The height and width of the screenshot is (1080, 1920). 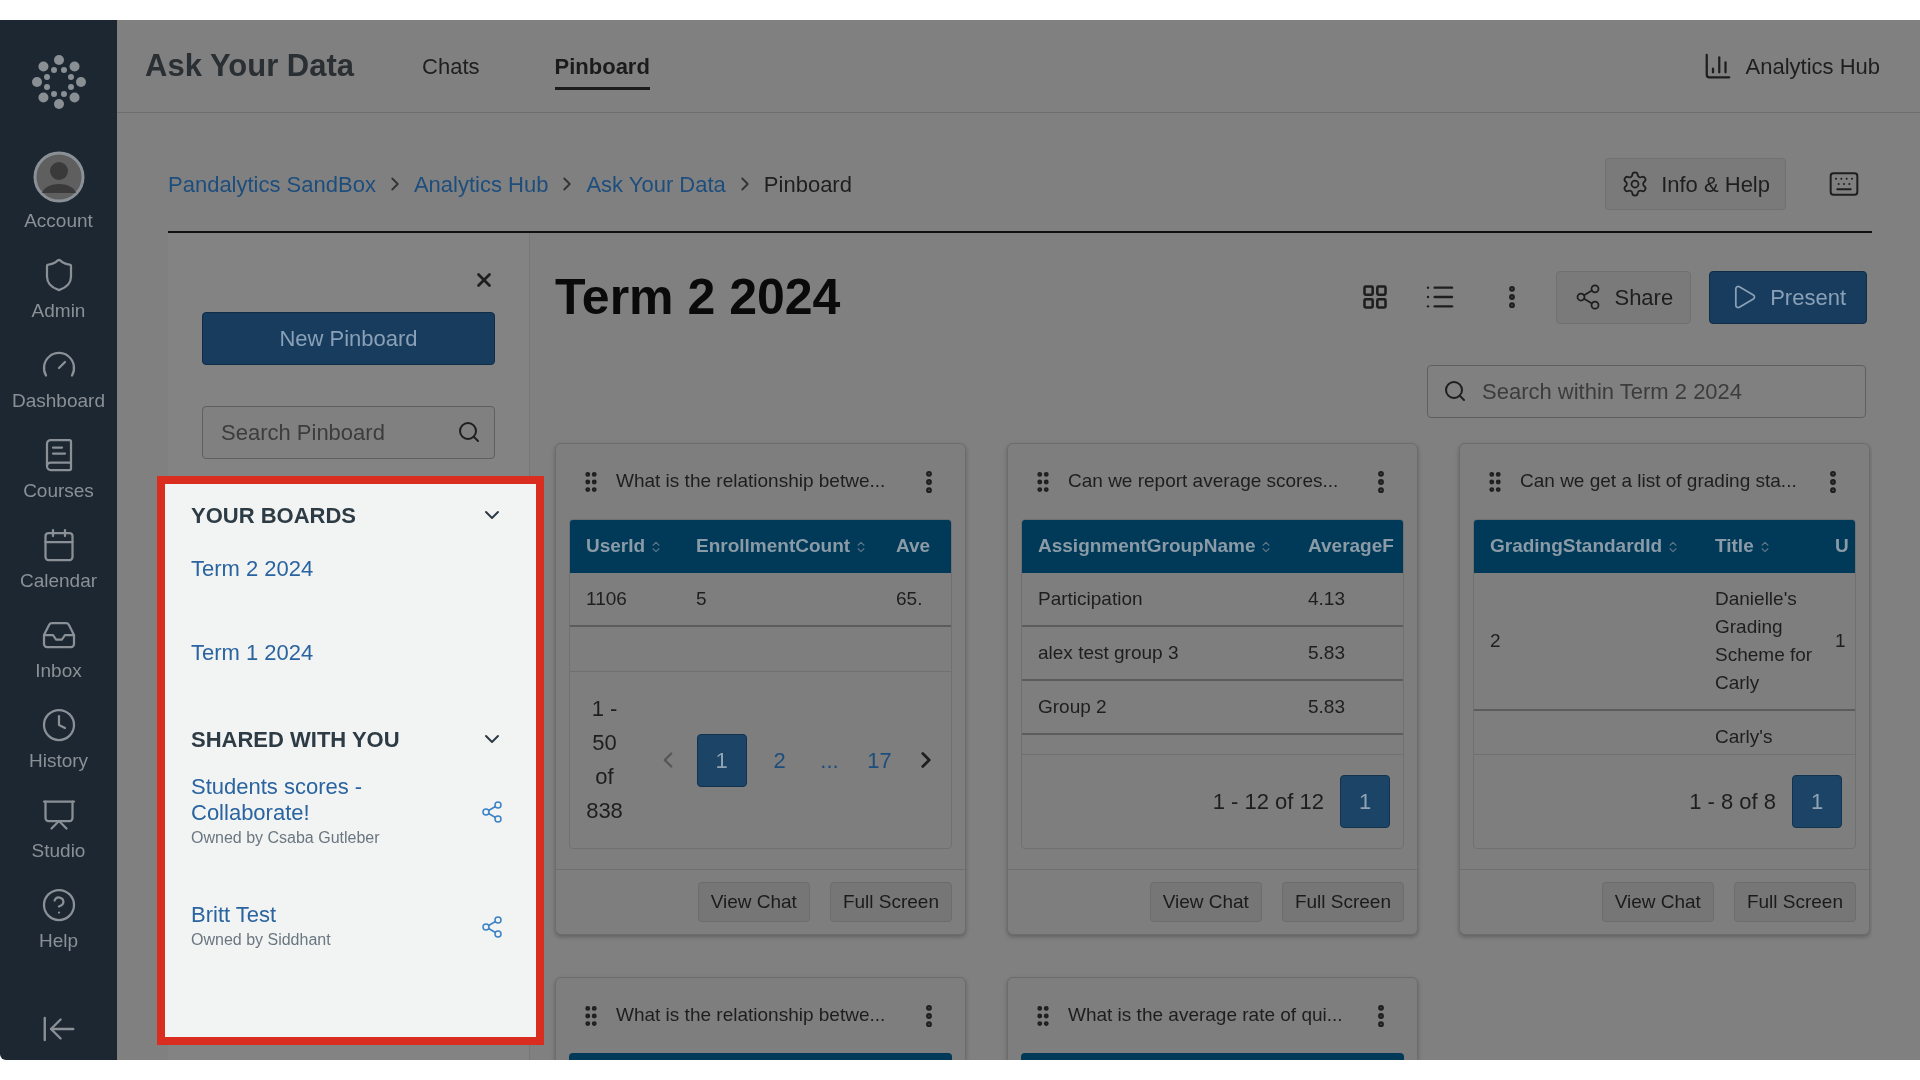 What do you see at coordinates (1326, 598) in the screenshot?
I see `table-cell: 4.13` at bounding box center [1326, 598].